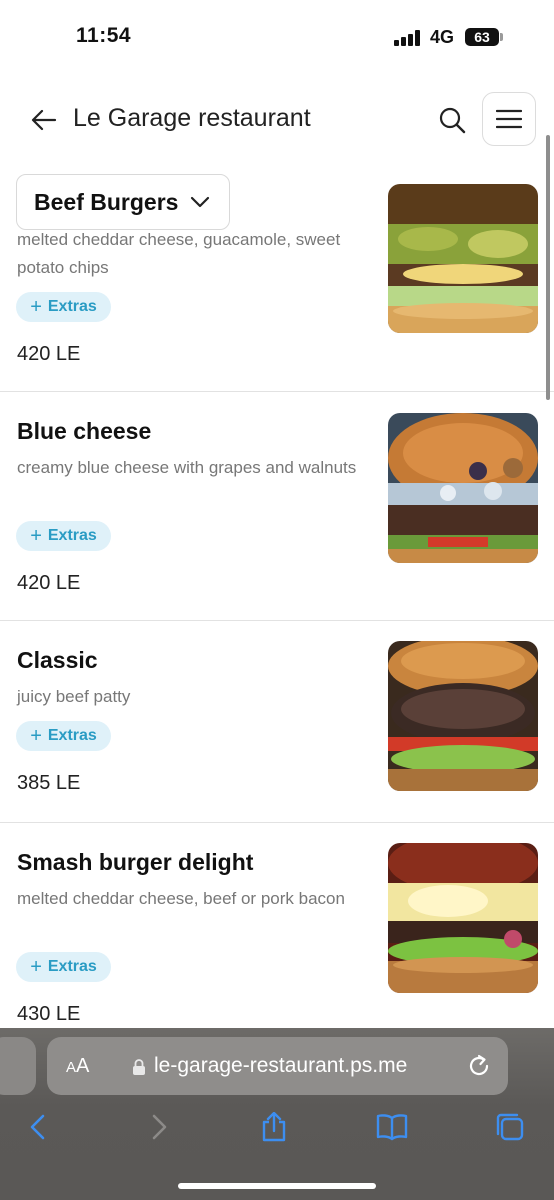  Describe the element at coordinates (277, 1186) in the screenshot. I see `home-indicator` at that location.